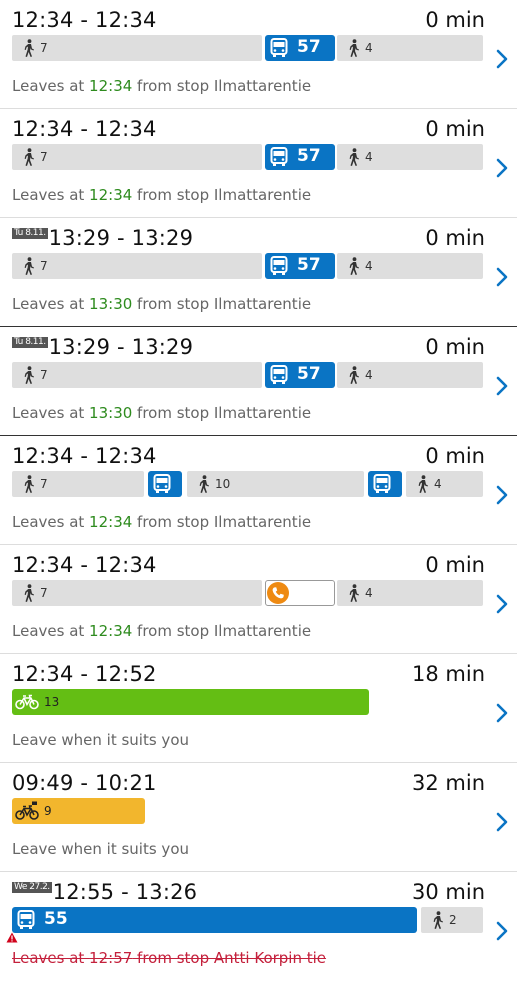 The width and height of the screenshot is (517, 981). I want to click on bus-leg: 55, so click(214, 920).